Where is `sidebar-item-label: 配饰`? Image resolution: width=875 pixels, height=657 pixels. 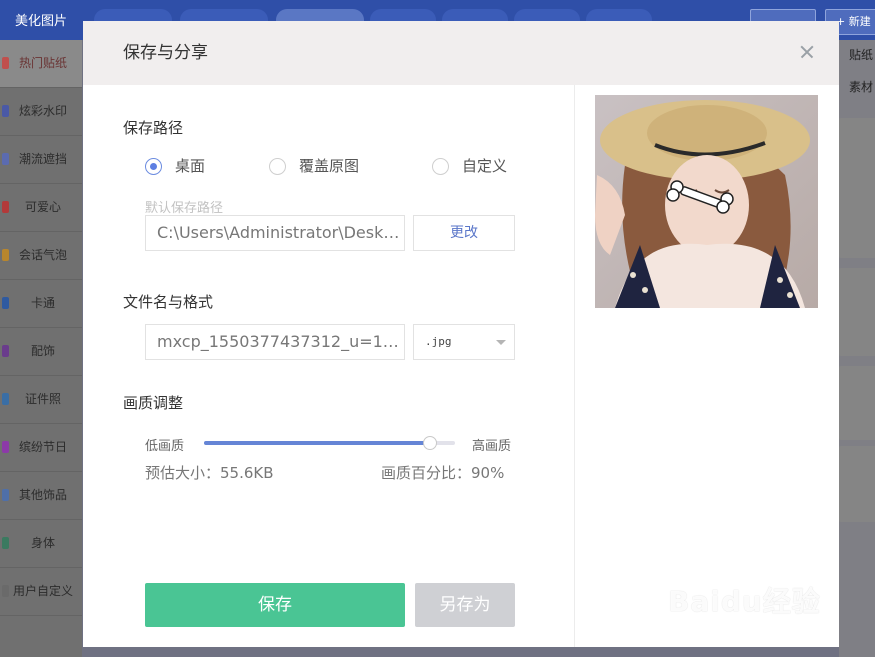 sidebar-item-label: 配饰 is located at coordinates (42, 351).